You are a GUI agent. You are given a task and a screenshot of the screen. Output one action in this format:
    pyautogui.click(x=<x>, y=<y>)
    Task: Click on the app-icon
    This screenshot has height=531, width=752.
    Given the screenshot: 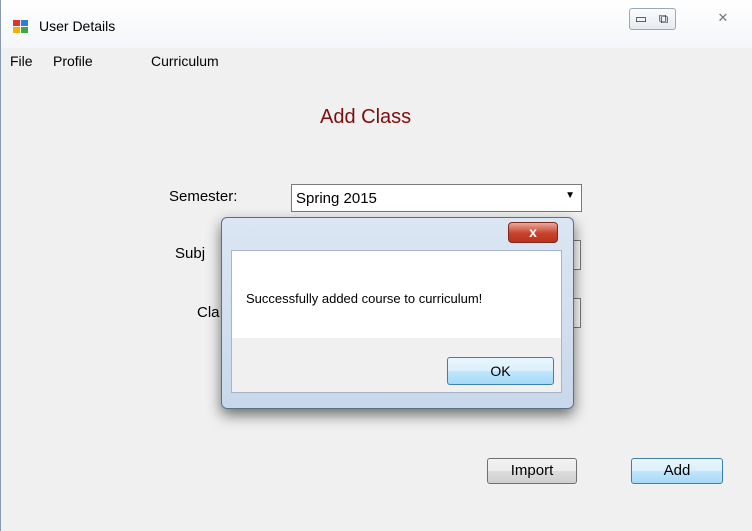 What is the action you would take?
    pyautogui.click(x=21, y=27)
    